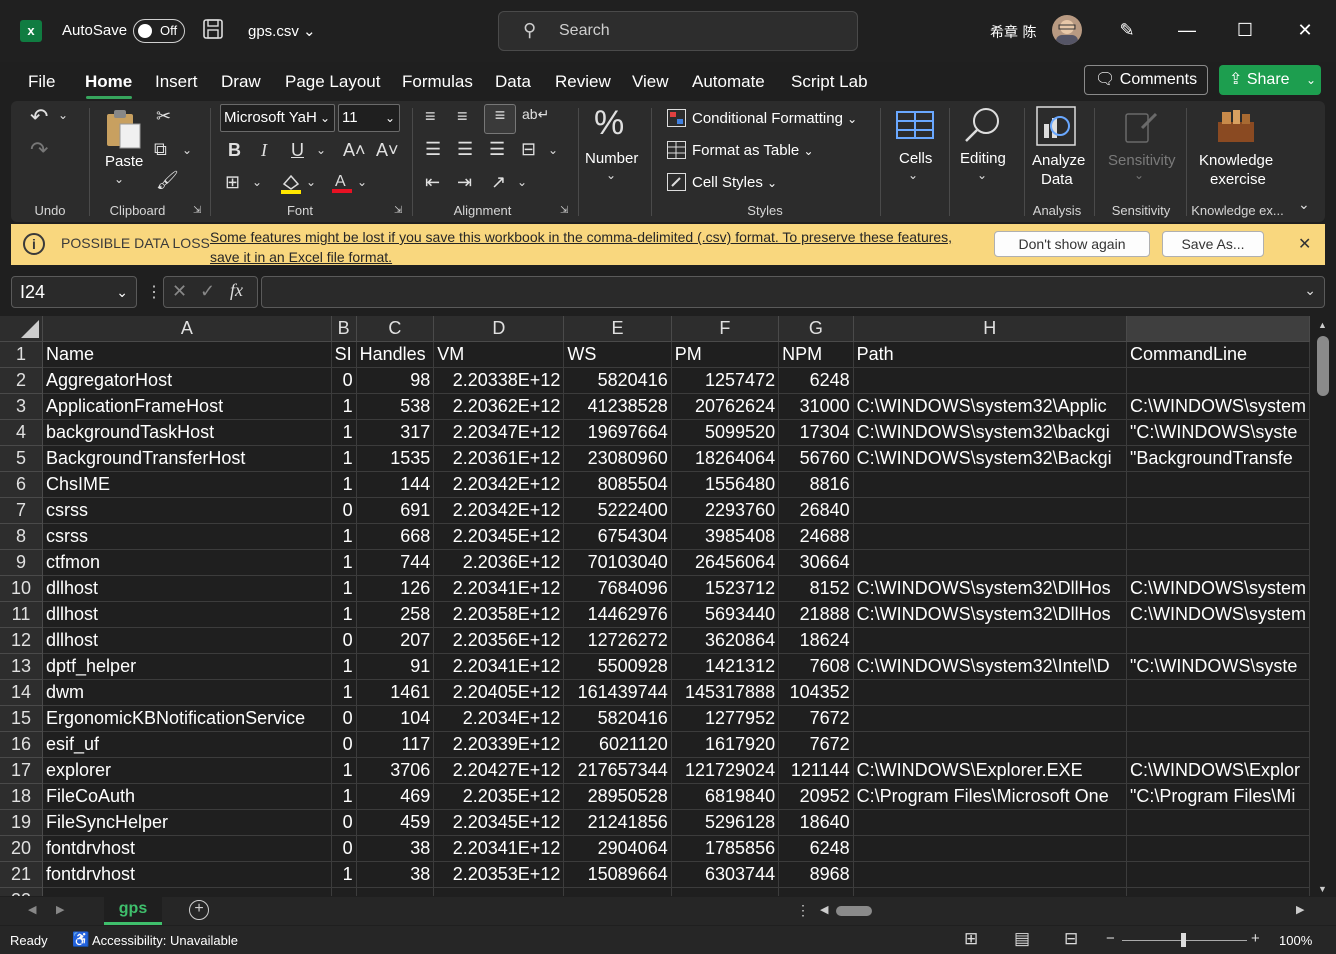 Image resolution: width=1336 pixels, height=954 pixels. Describe the element at coordinates (187, 770) in the screenshot. I see `cell: explorer` at that location.